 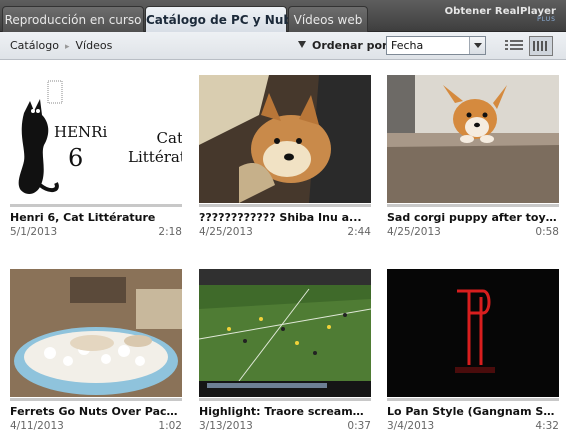 I want to click on corgi-puppy-image, so click(x=473, y=139).